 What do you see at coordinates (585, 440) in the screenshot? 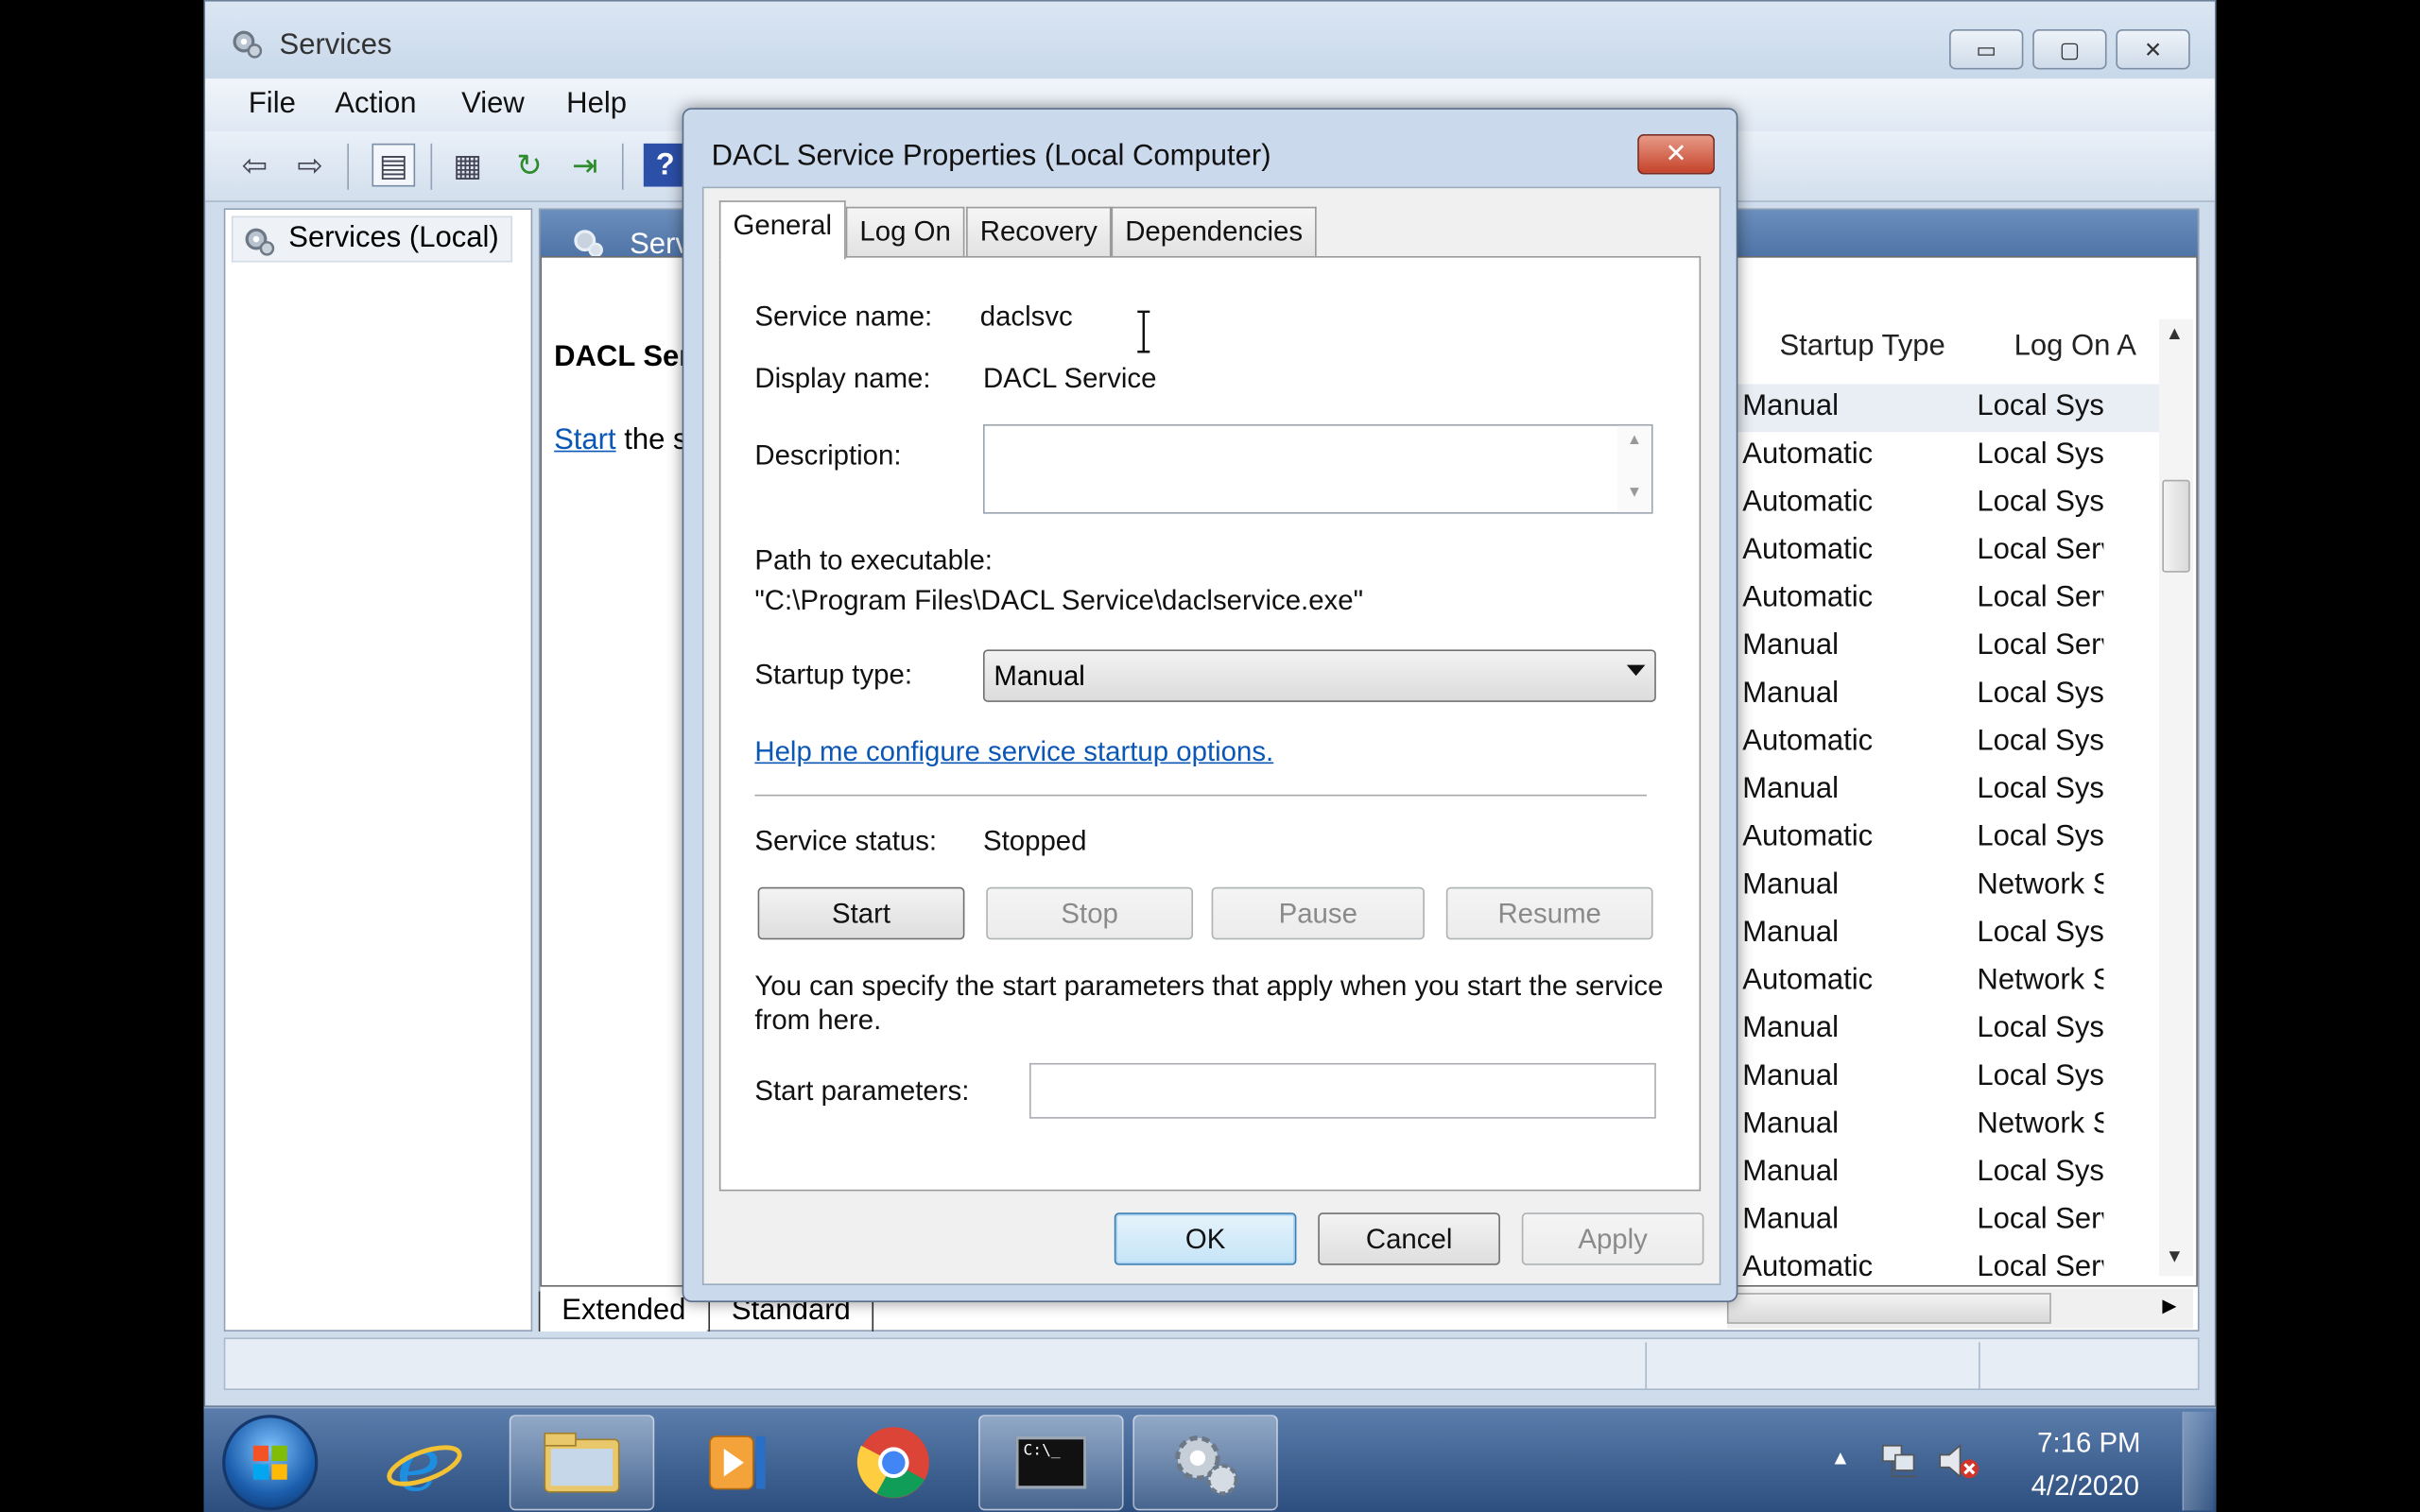
I see `start-service-link: Start` at bounding box center [585, 440].